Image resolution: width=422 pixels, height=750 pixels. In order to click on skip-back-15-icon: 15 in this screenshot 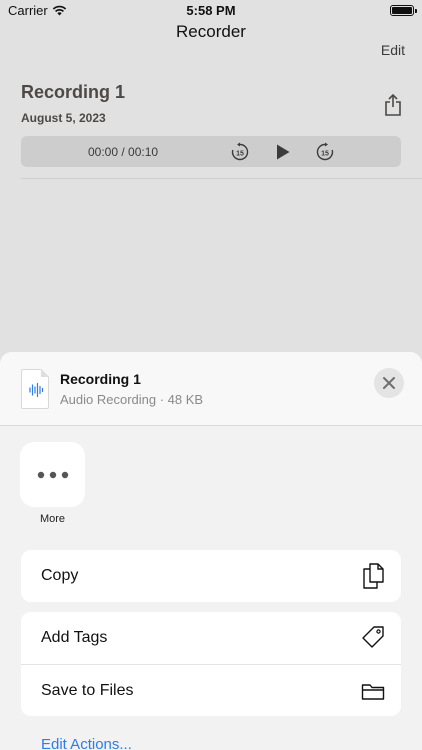, I will do `click(240, 152)`.